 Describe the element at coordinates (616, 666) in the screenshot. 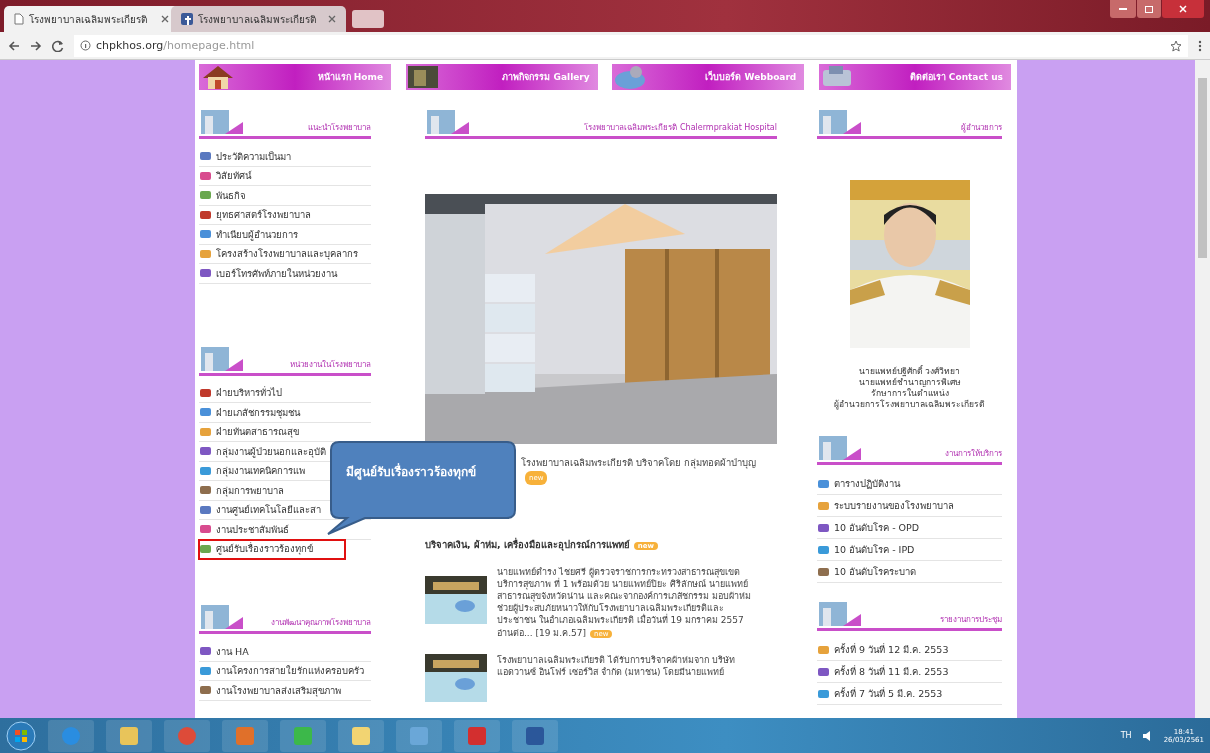

I see `news-text: โรงพยาบาลเฉลิมพระเกียรติ ได้รับการบริจาคผ้าห่มจาก บริษัท แอดวานซ์ อินโฟร์ เซอร์วิส จำกัด (มหาชน) โดยมีนายแพทย์` at that location.